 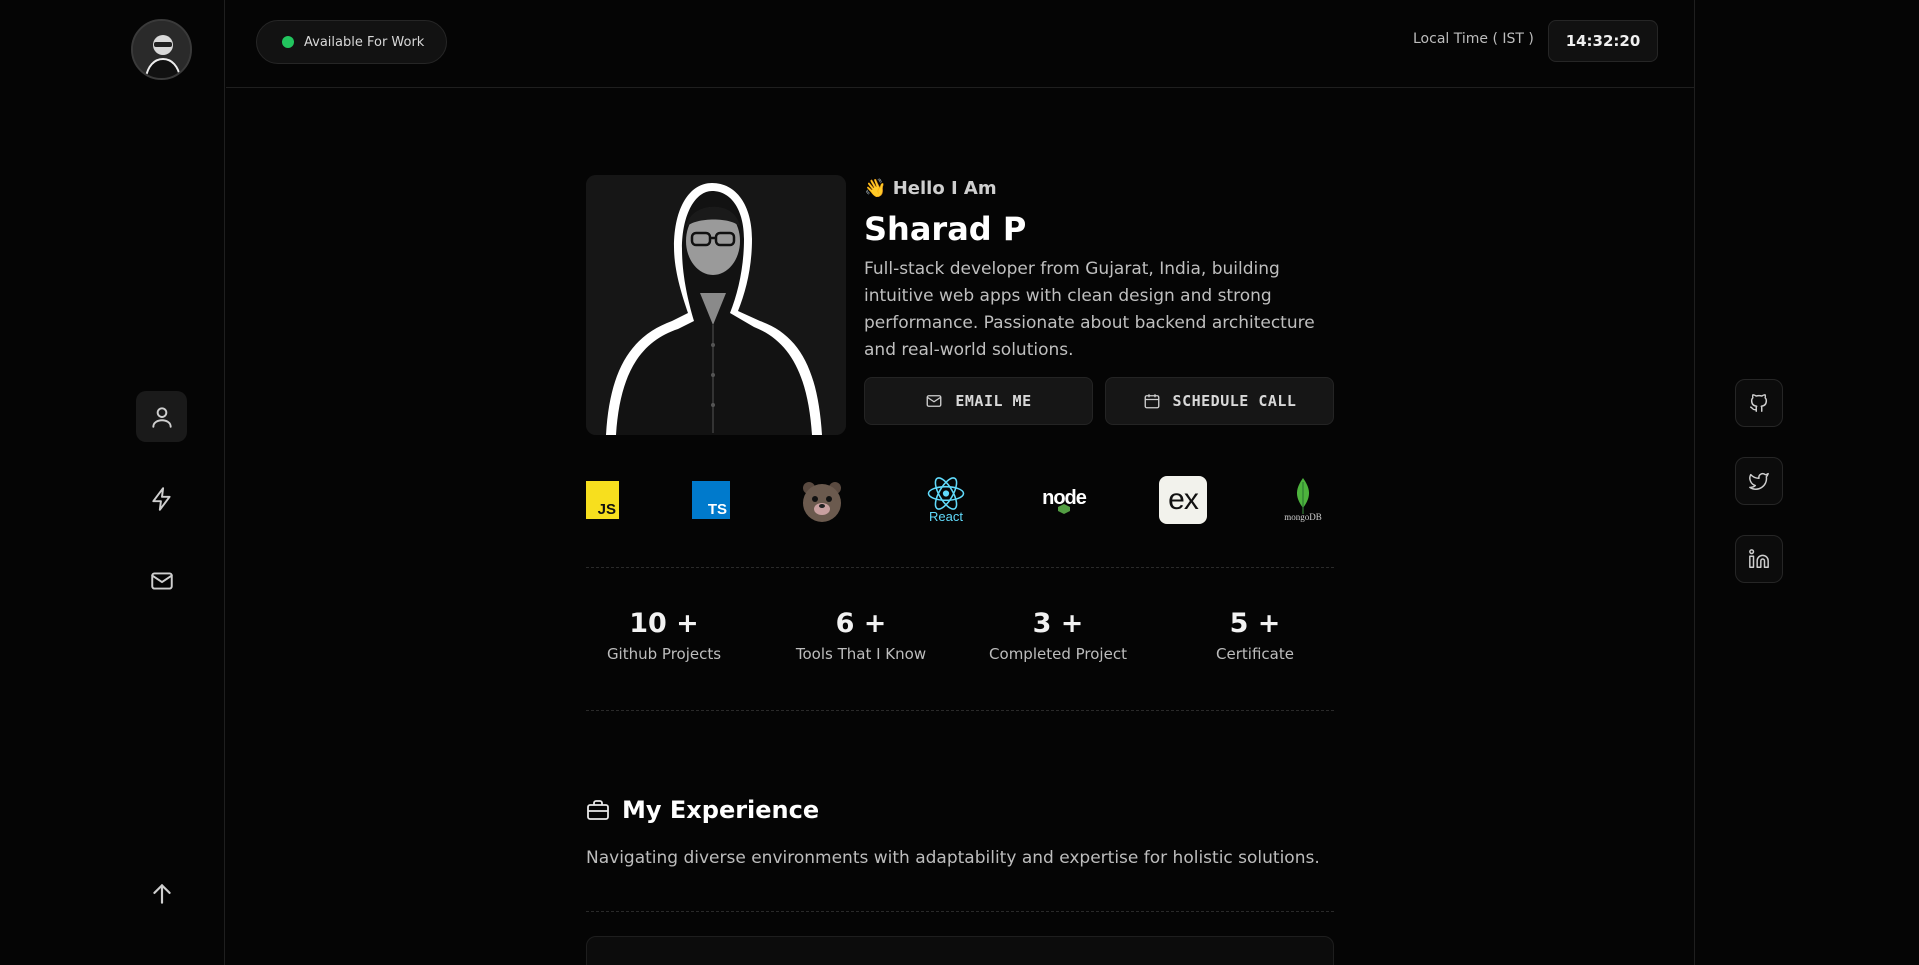 I want to click on calendar-icon, so click(x=1151, y=401).